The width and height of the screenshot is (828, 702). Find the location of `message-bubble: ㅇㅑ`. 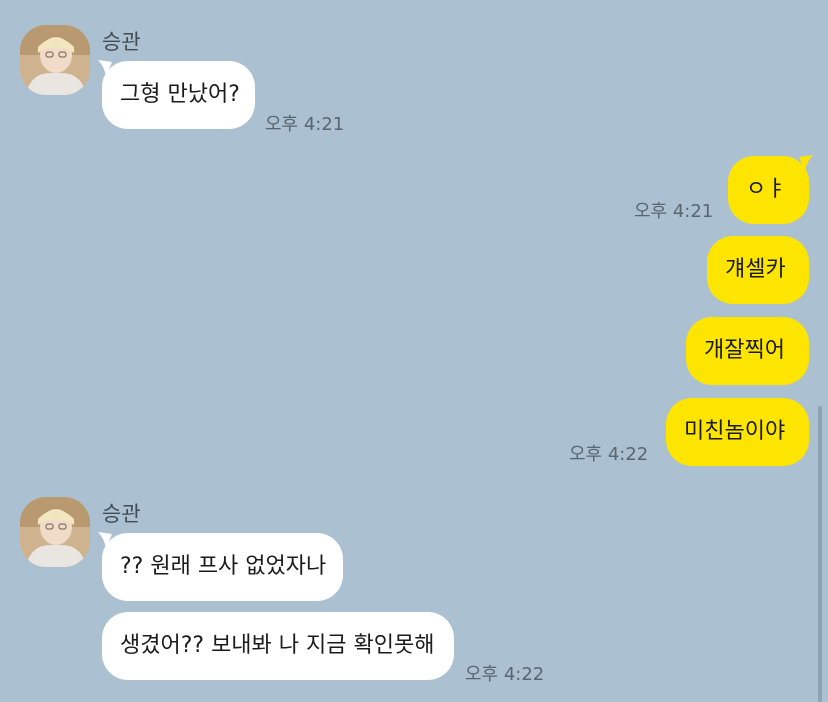

message-bubble: ㅇㅑ is located at coordinates (768, 190).